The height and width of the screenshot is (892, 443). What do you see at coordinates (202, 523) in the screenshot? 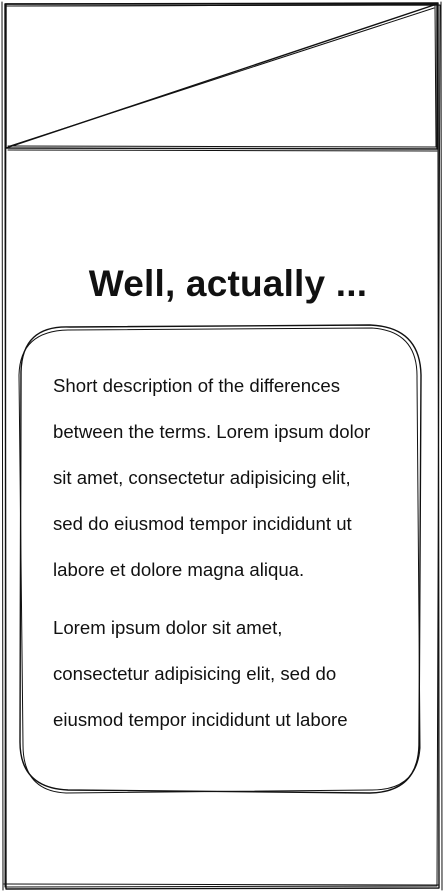
I see `paragraph-line: sed do eiusmod tempor incididunt ut` at bounding box center [202, 523].